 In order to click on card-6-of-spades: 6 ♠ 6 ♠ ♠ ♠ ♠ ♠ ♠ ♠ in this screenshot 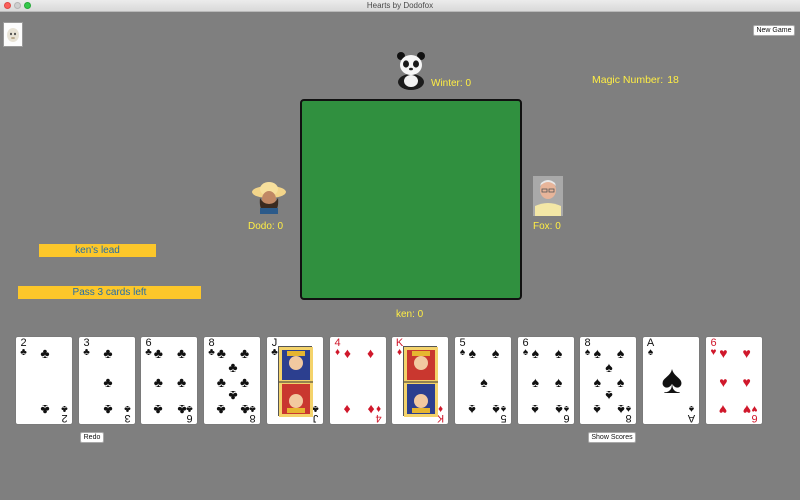, I will do `click(546, 380)`.